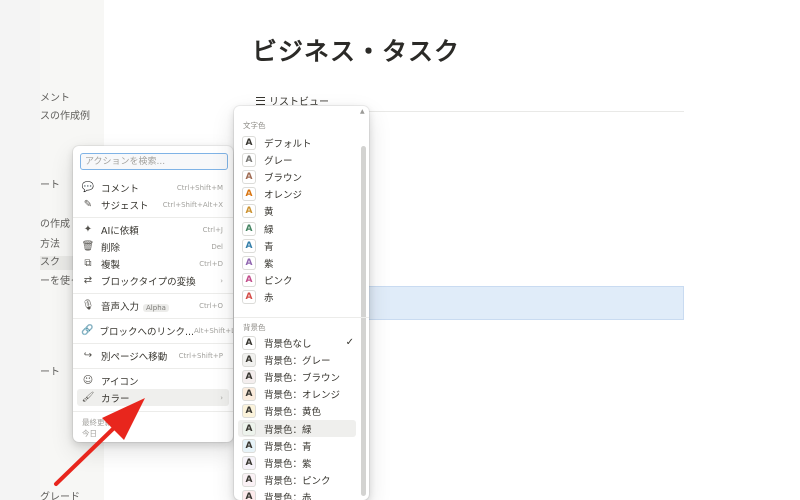  I want to click on menu-item-comment: 💬 コメント Ctrl+Shift+M, so click(153, 187).